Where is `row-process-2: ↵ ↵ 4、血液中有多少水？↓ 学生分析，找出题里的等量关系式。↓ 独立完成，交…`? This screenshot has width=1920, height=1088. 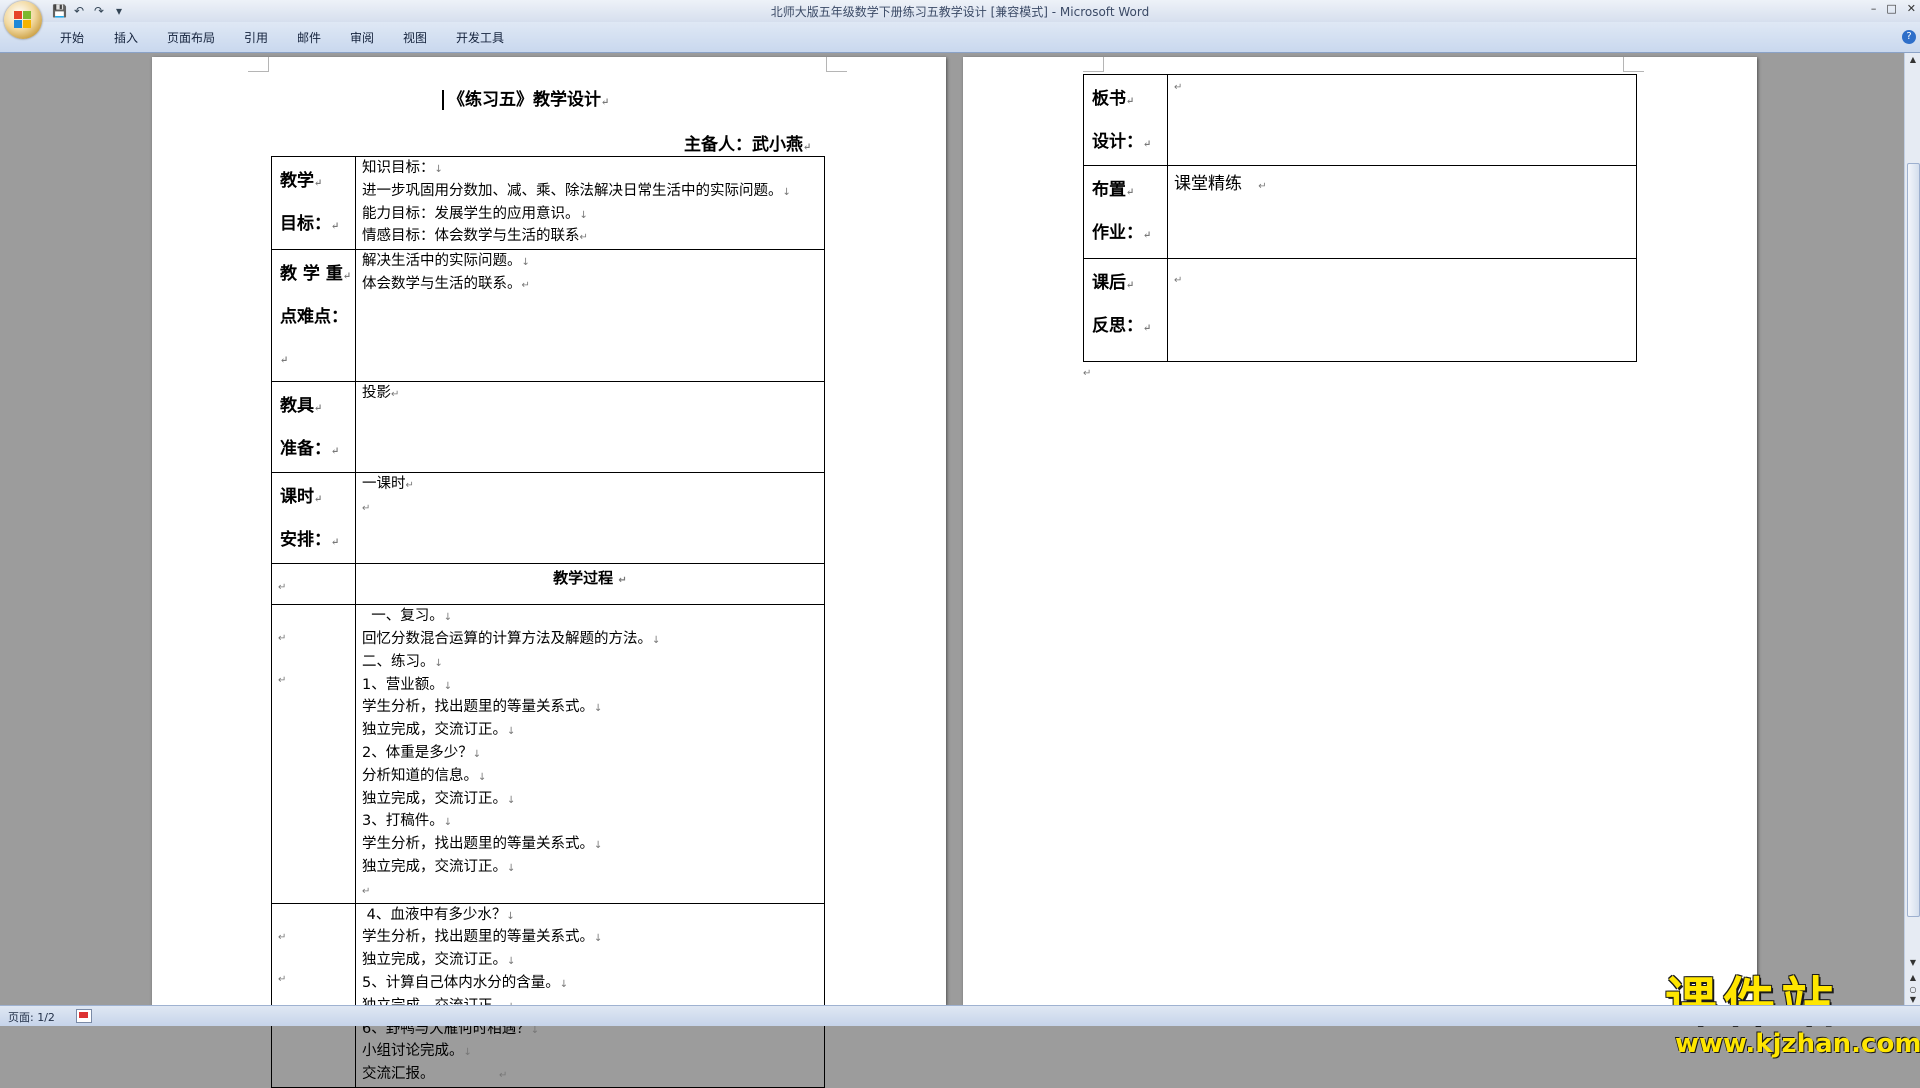 row-process-2: ↵ ↵ 4、血液中有多少水？↓ 学生分析，找出题里的等量关系式。↓ 独立完成，交… is located at coordinates (548, 995).